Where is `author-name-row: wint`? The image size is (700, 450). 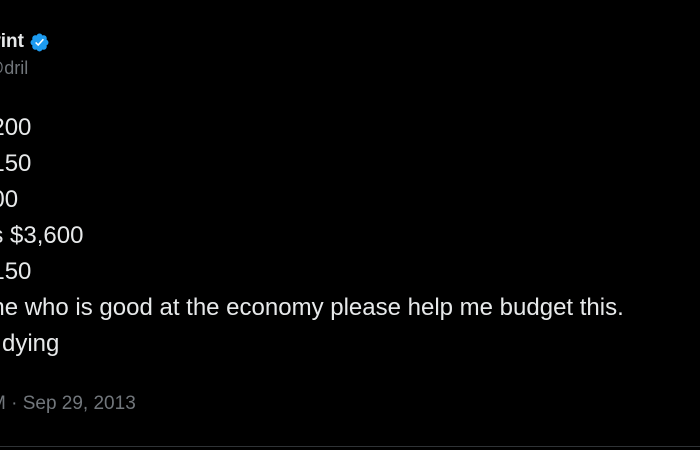 author-name-row: wint is located at coordinates (25, 42).